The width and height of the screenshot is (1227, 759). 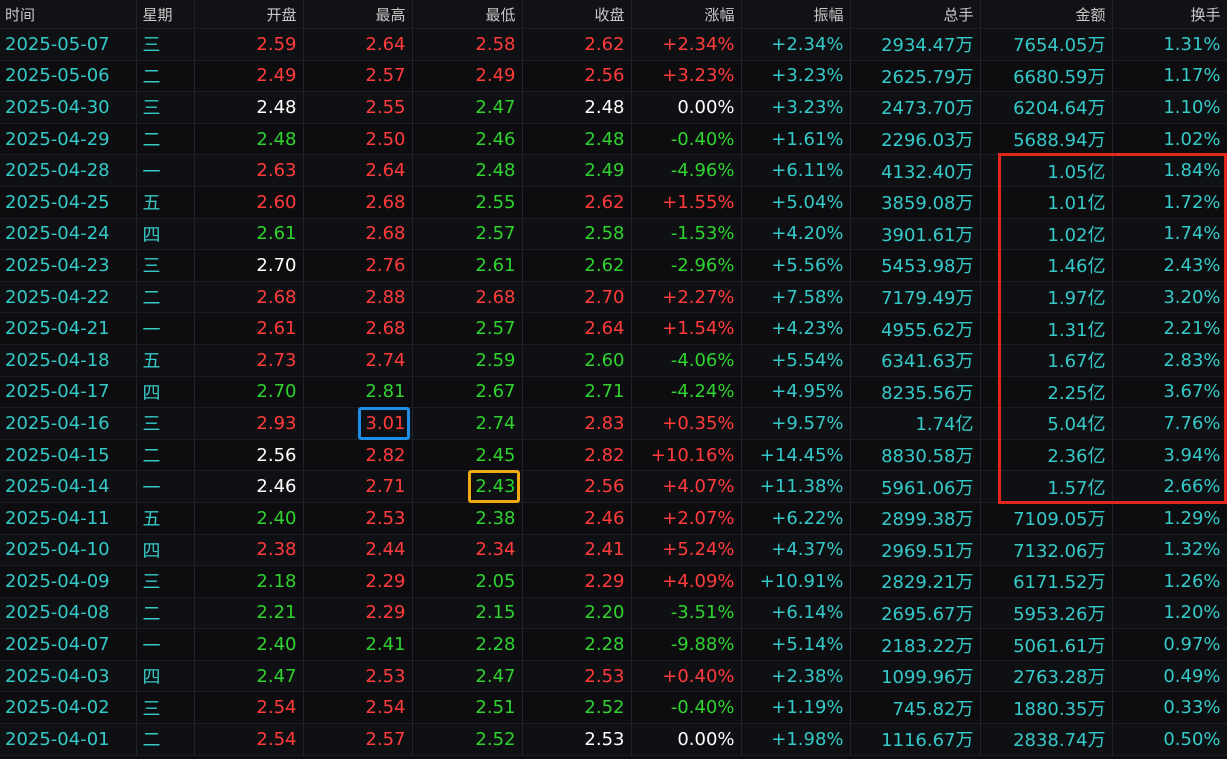 What do you see at coordinates (1046, 44) in the screenshot?
I see `amount-cell: 7654.05万` at bounding box center [1046, 44].